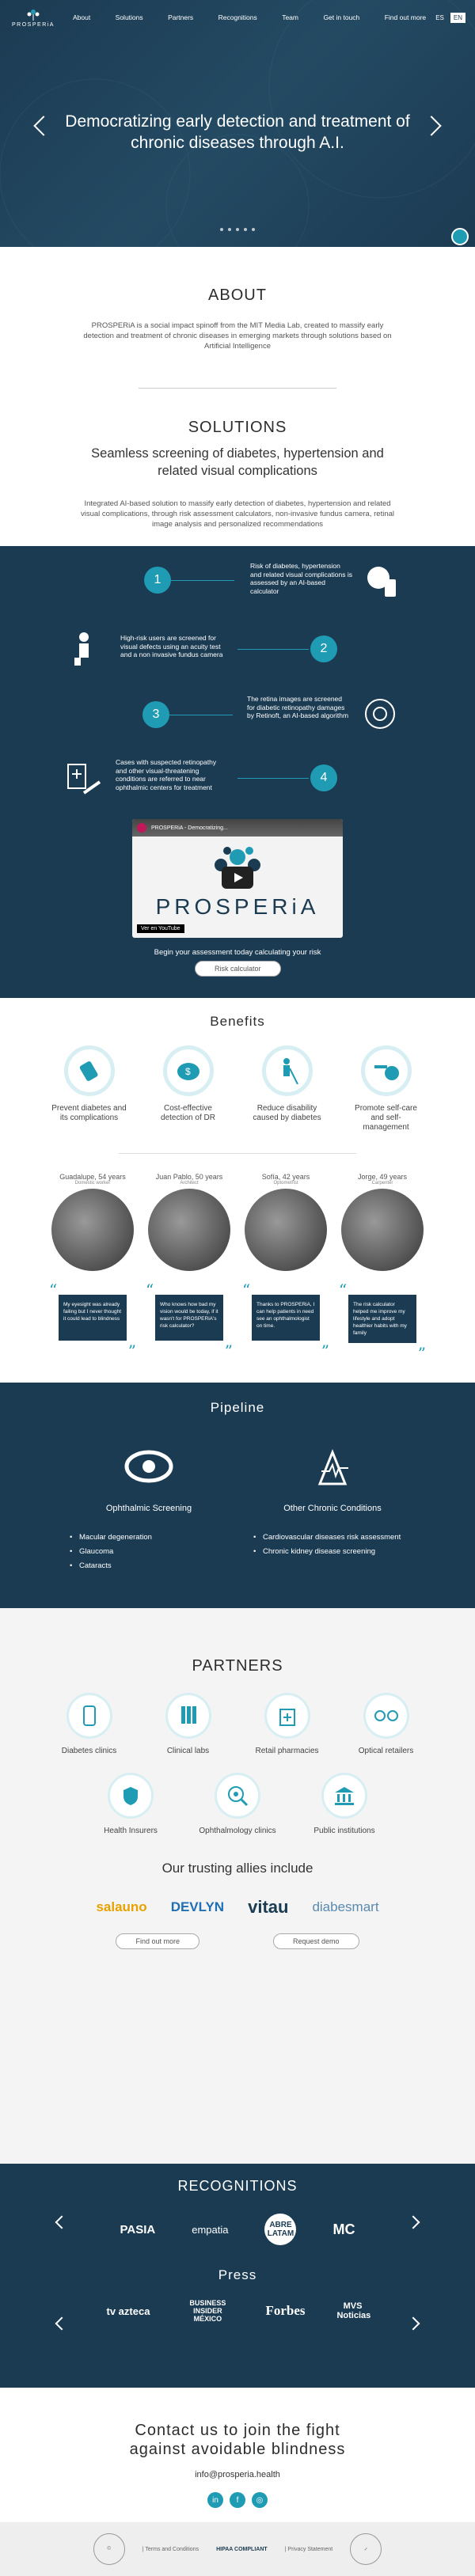 This screenshot has width=475, height=2576. What do you see at coordinates (237, 1804) in the screenshot?
I see `partner-type: Ophthalmology clinics` at bounding box center [237, 1804].